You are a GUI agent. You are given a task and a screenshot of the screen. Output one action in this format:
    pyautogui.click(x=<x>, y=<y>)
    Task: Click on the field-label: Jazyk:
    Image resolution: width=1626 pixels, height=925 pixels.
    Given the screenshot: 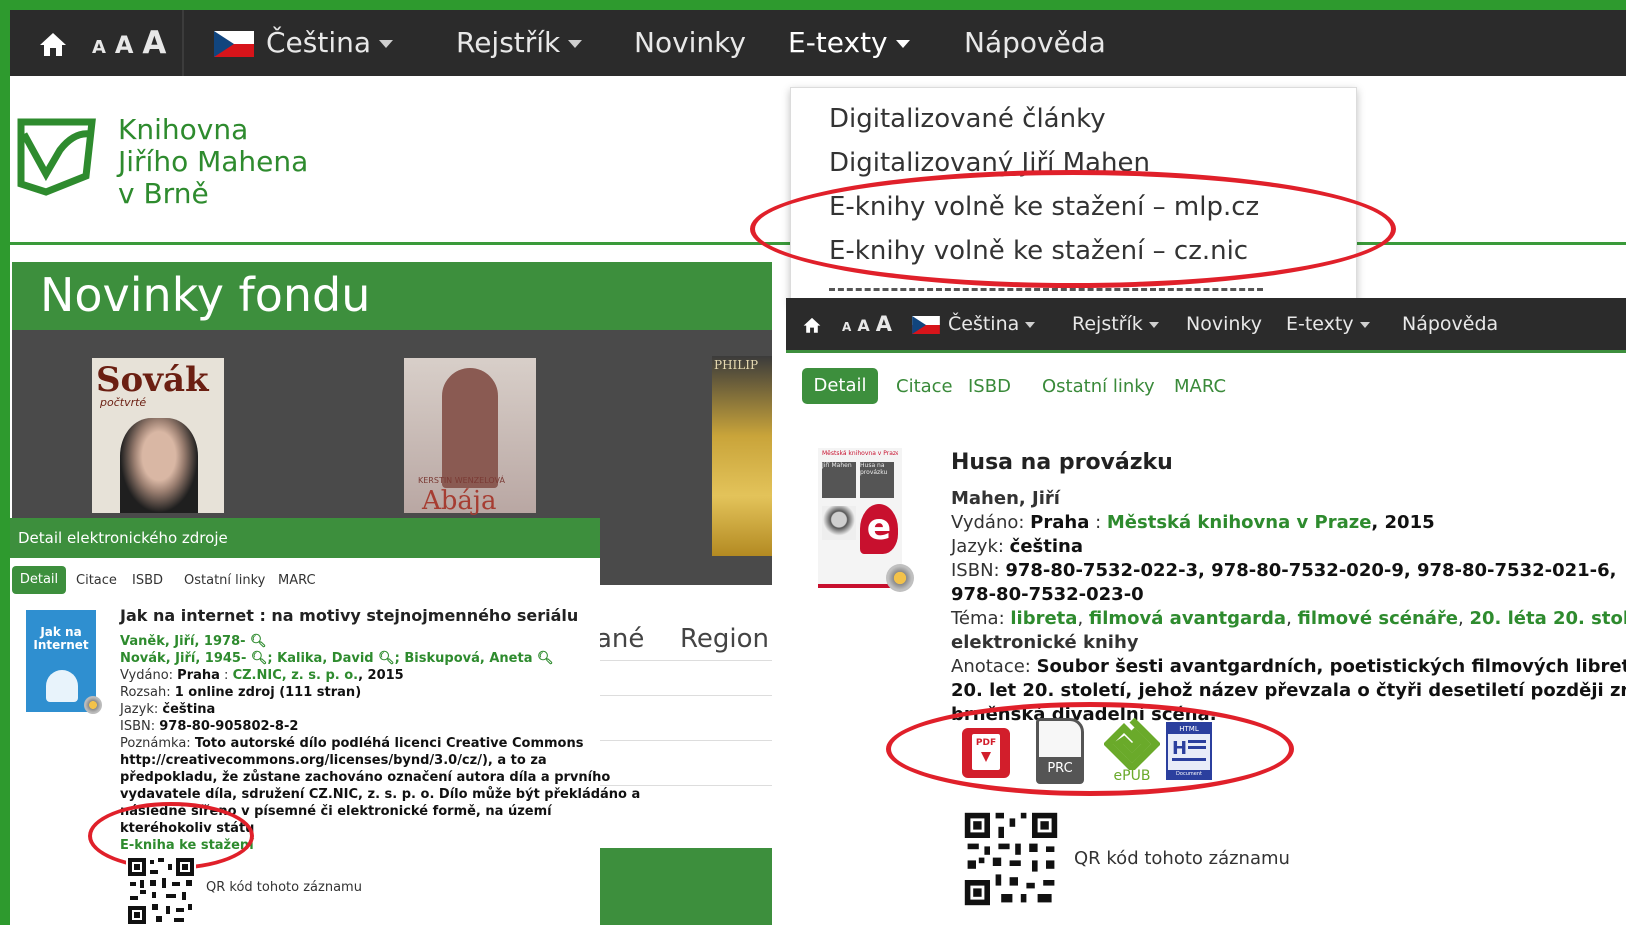 What is the action you would take?
    pyautogui.click(x=977, y=546)
    